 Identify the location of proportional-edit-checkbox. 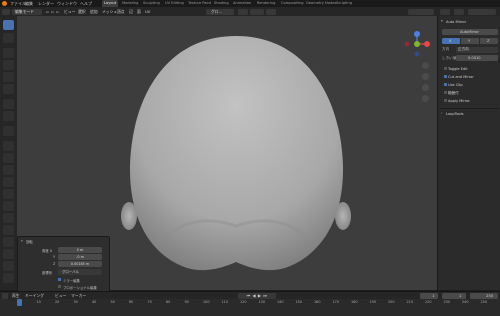
(59, 286).